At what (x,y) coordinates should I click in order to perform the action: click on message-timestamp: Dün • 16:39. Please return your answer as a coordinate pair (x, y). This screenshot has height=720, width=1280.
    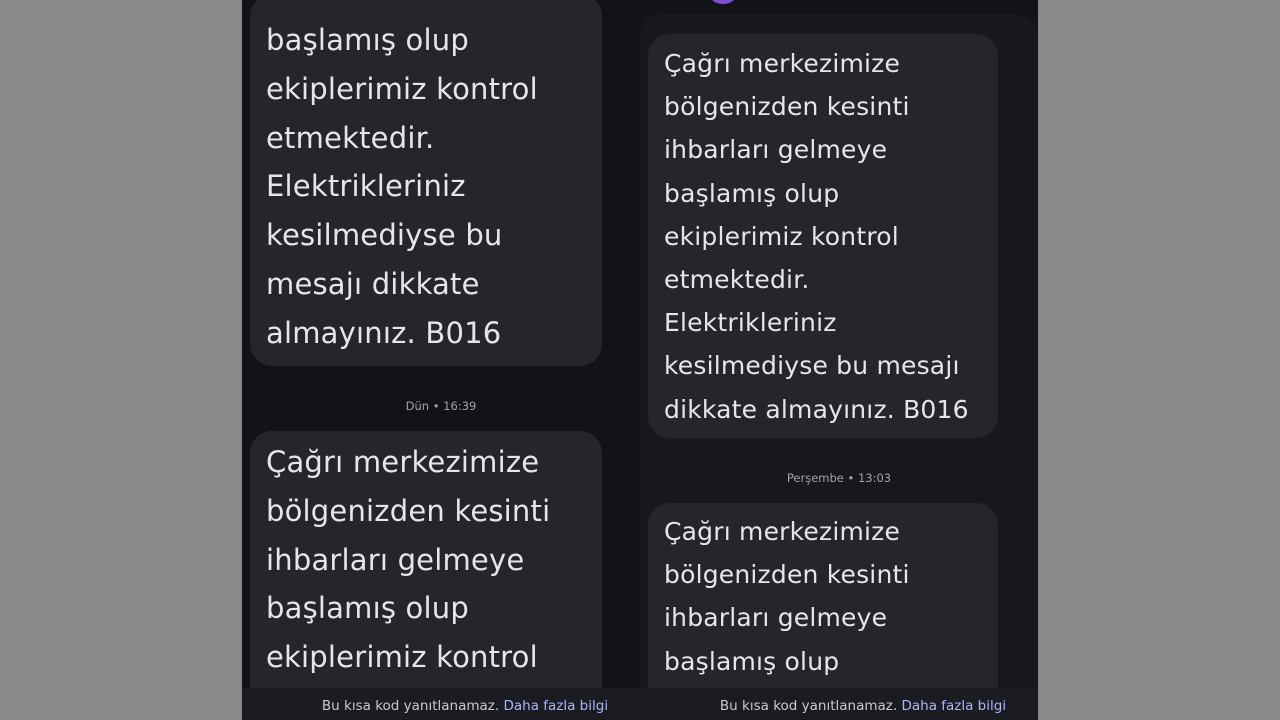
    Looking at the image, I should click on (441, 406).